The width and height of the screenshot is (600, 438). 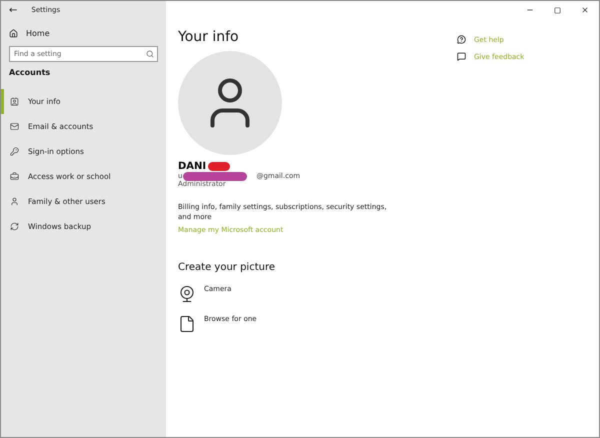 What do you see at coordinates (557, 10) in the screenshot?
I see `maximize-button` at bounding box center [557, 10].